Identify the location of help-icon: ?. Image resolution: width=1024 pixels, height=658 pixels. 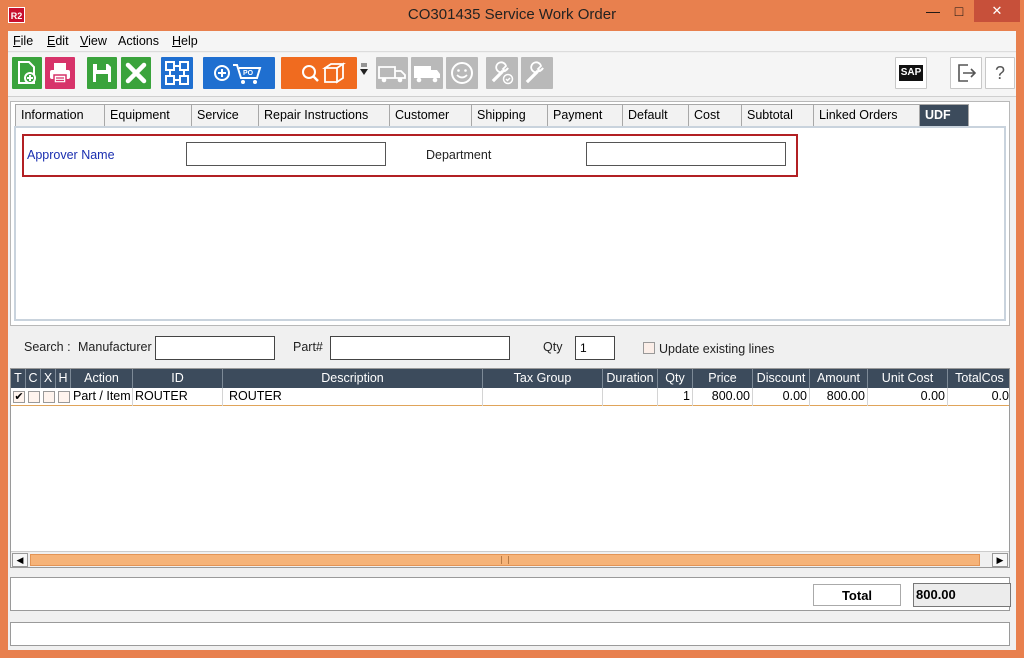
(999, 72).